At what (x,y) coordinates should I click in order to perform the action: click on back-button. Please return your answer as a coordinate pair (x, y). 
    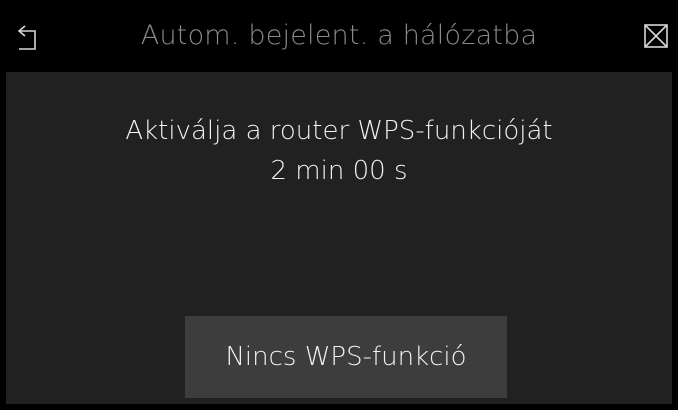
    Looking at the image, I should click on (30, 38).